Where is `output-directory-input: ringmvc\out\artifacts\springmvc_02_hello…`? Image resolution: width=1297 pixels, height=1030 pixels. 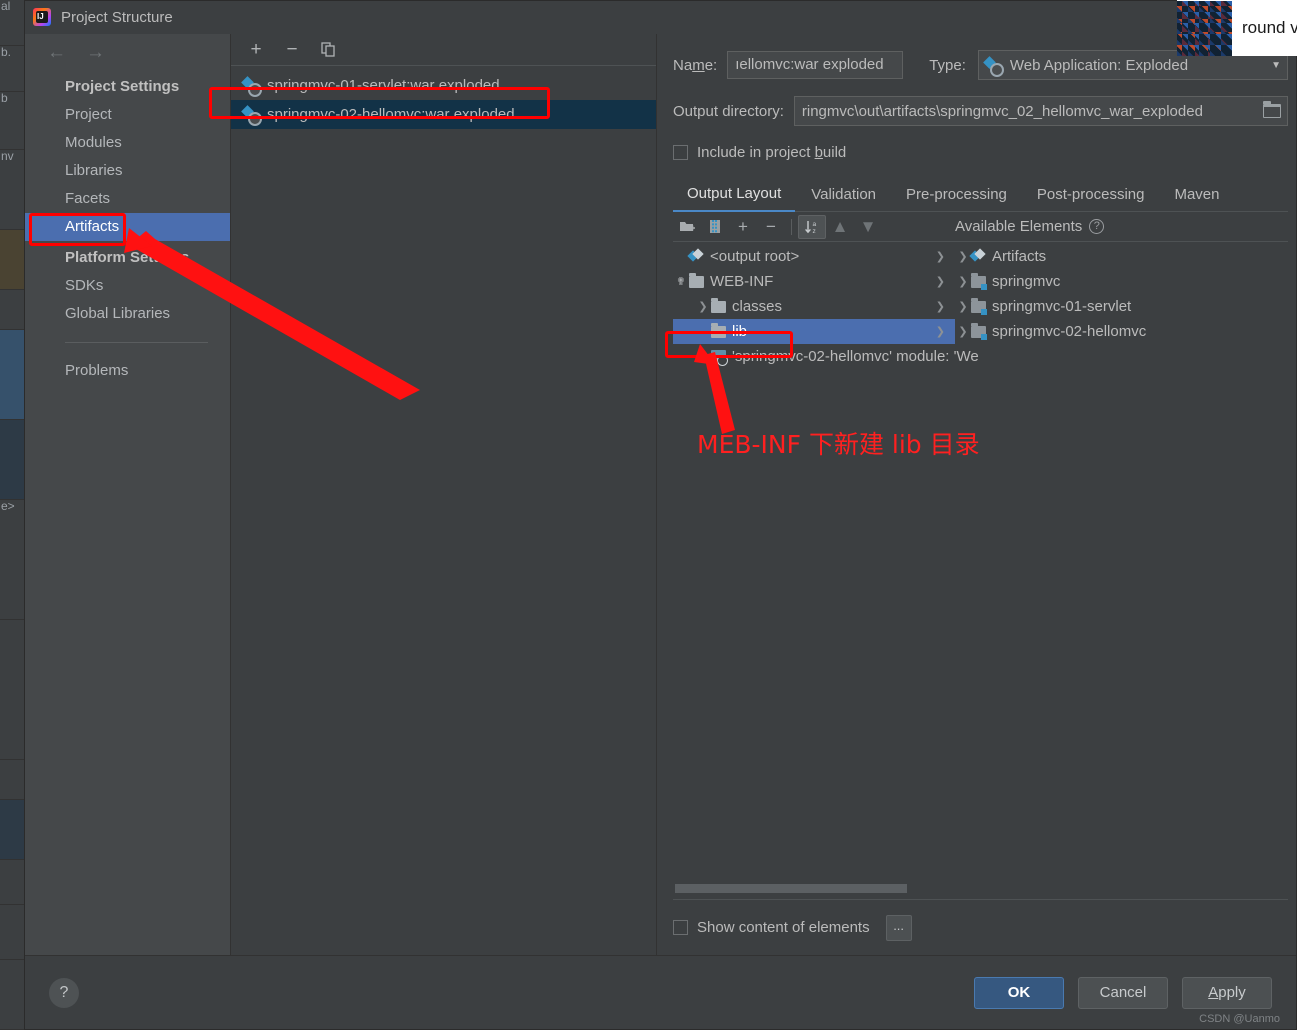
output-directory-input: ringmvc\out\artifacts\springmvc_02_hello… is located at coordinates (1040, 111).